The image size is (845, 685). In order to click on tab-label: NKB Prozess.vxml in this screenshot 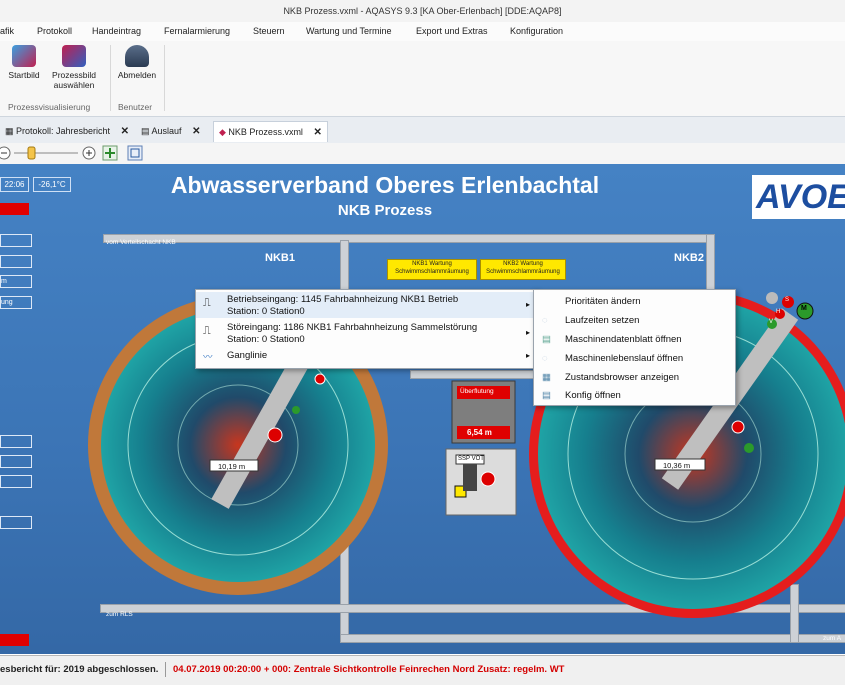, I will do `click(265, 132)`.